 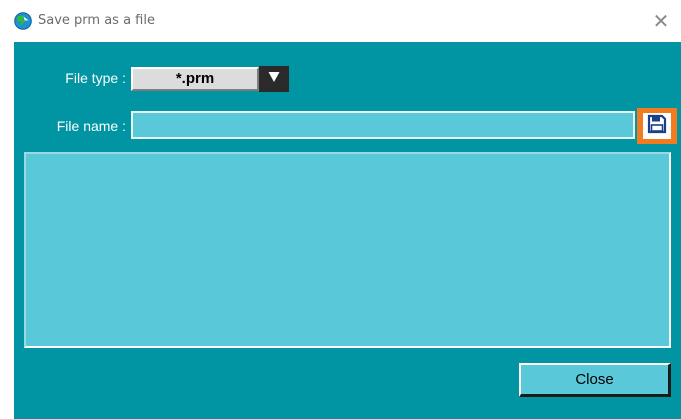 I want to click on save-button-face, so click(x=657, y=126).